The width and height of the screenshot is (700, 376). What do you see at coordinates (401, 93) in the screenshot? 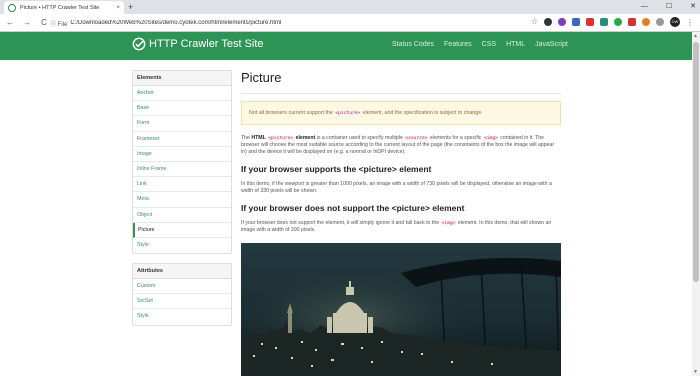
I see `title-divider` at bounding box center [401, 93].